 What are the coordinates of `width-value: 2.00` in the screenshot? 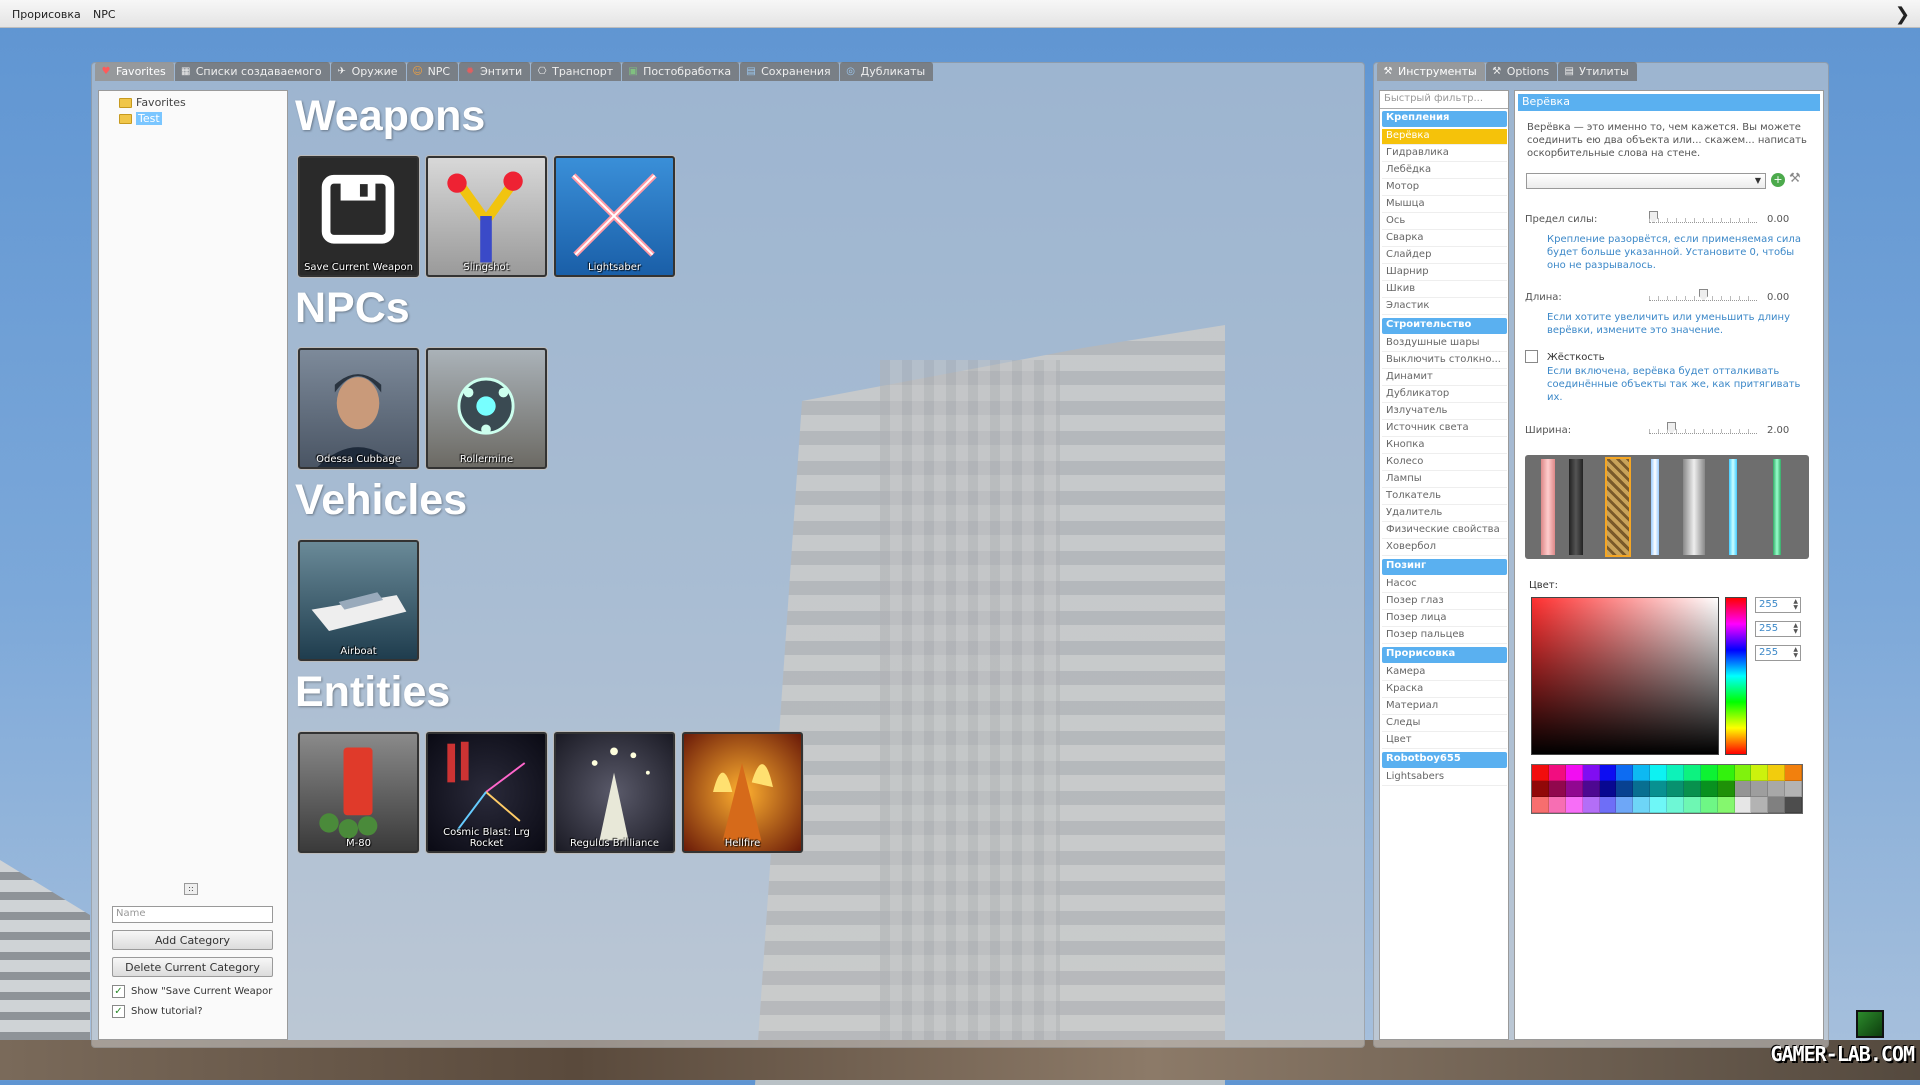 It's located at (1778, 430).